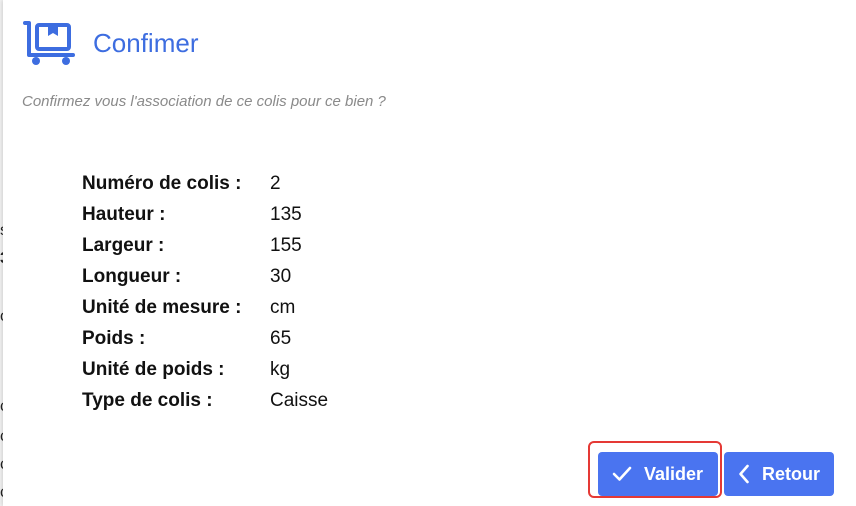 This screenshot has width=856, height=506. I want to click on detail-value: 65, so click(281, 338).